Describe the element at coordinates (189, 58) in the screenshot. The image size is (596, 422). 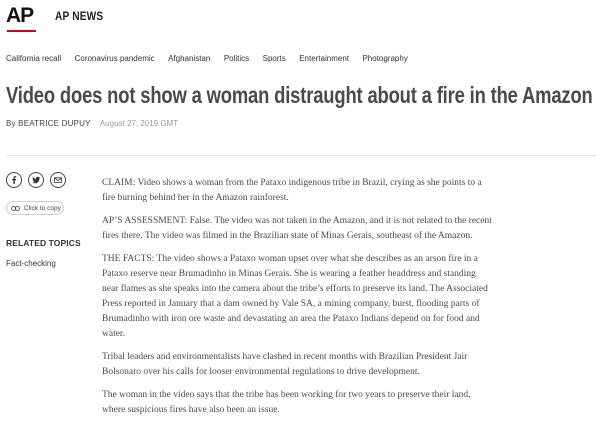
I see `nav-item-afghanistan: Afghanistan` at that location.